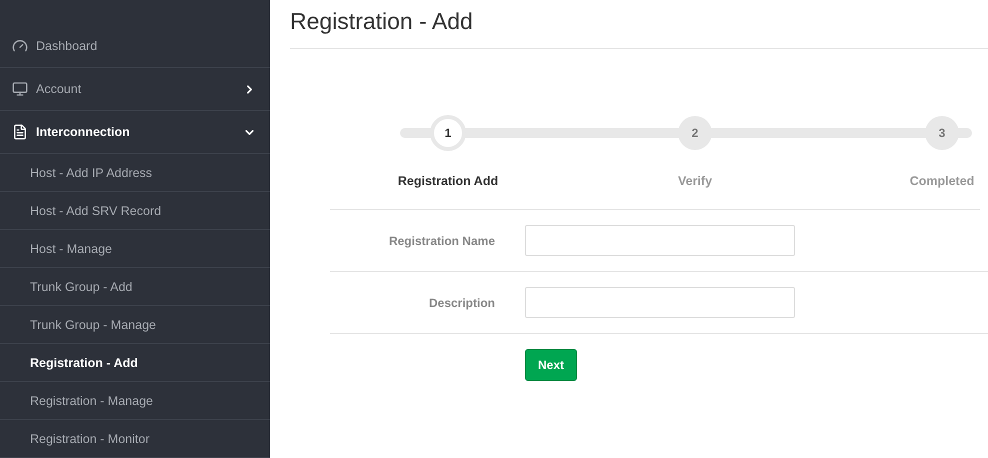 The image size is (988, 458). I want to click on submenu-item: Registration - Add, so click(135, 363).